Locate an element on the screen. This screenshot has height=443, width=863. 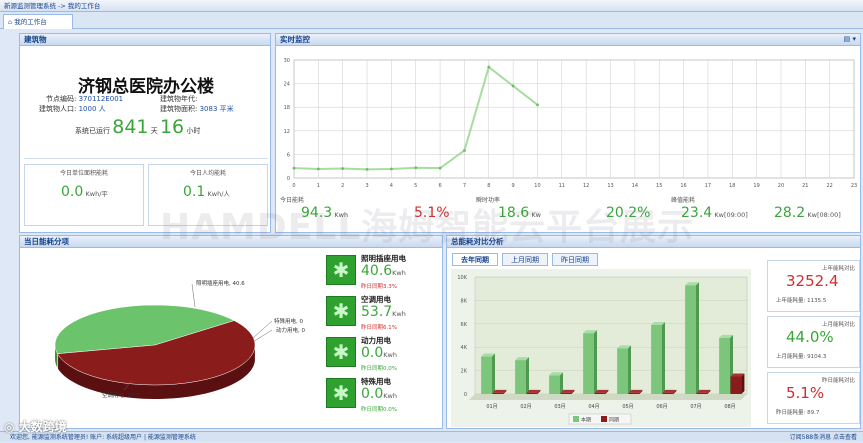
daily-item-value: 53.7 is located at coordinates (377, 312).